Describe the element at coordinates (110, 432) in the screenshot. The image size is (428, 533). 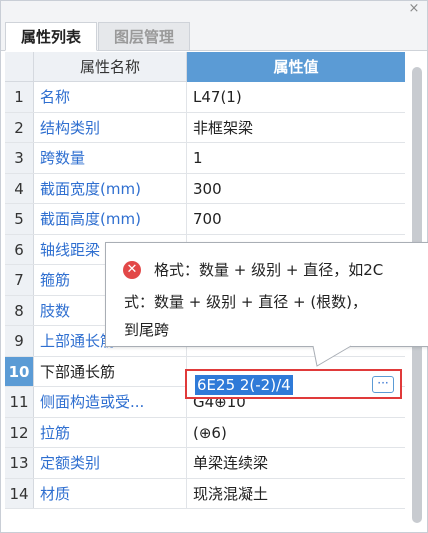
I see `row-name: 拉筋` at that location.